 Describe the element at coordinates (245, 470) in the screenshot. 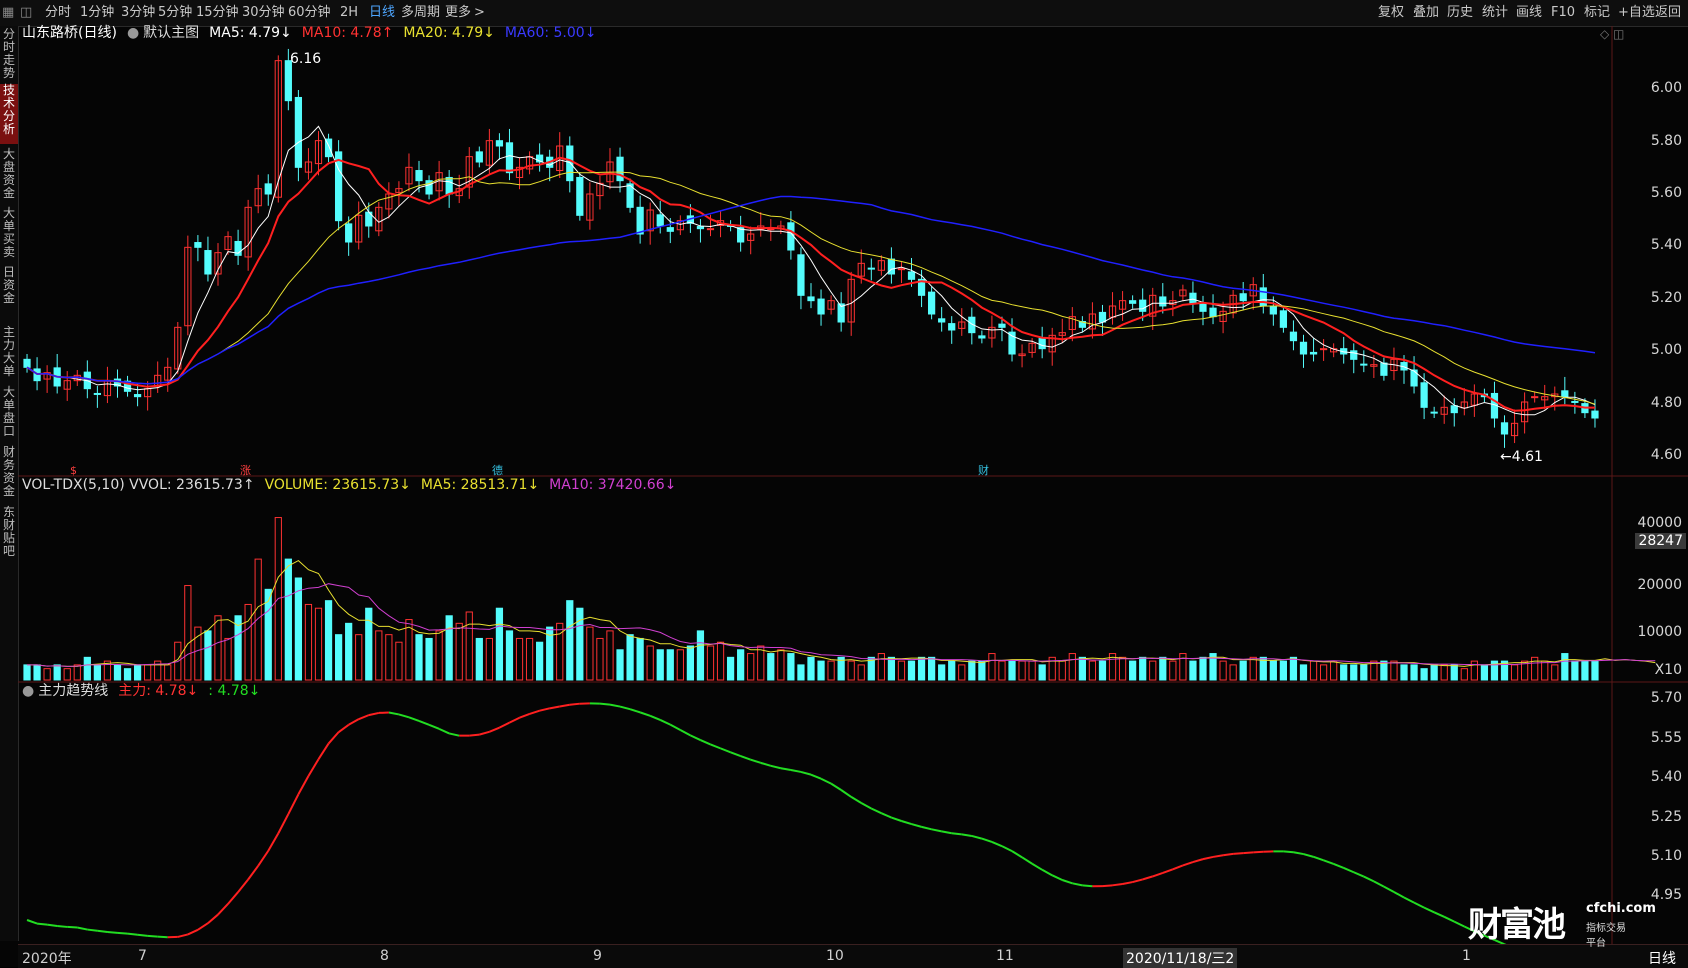

I see `event-mark: 涨` at that location.